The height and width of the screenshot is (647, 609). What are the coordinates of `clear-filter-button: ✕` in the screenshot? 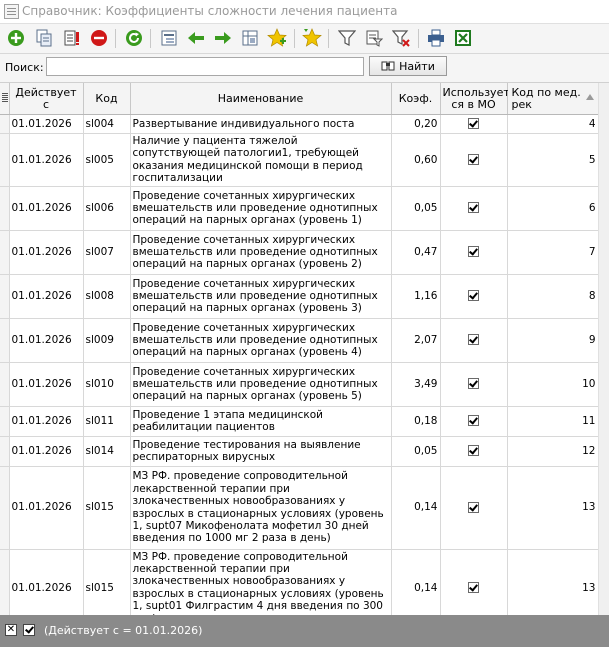 It's located at (11, 630).